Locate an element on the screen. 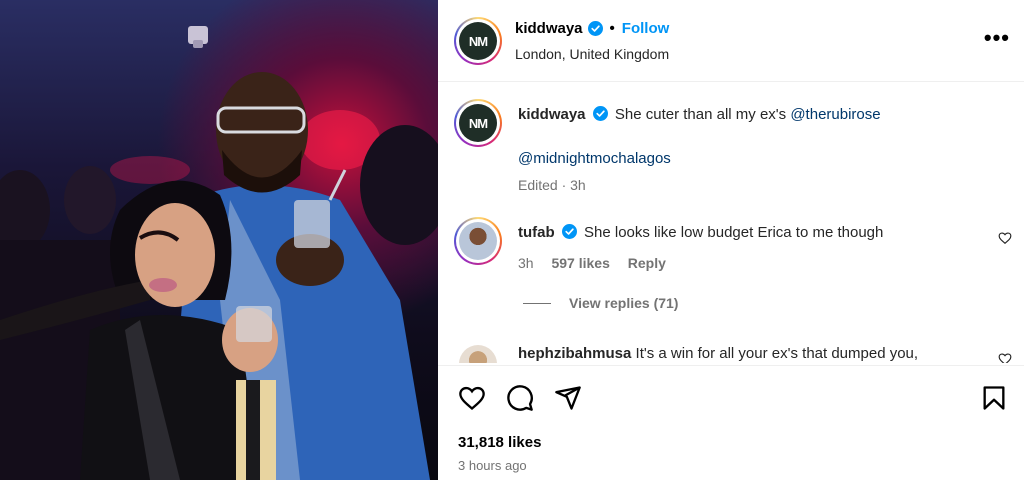 The width and height of the screenshot is (1024, 480). caption-avatar-logo: NM is located at coordinates (478, 123).